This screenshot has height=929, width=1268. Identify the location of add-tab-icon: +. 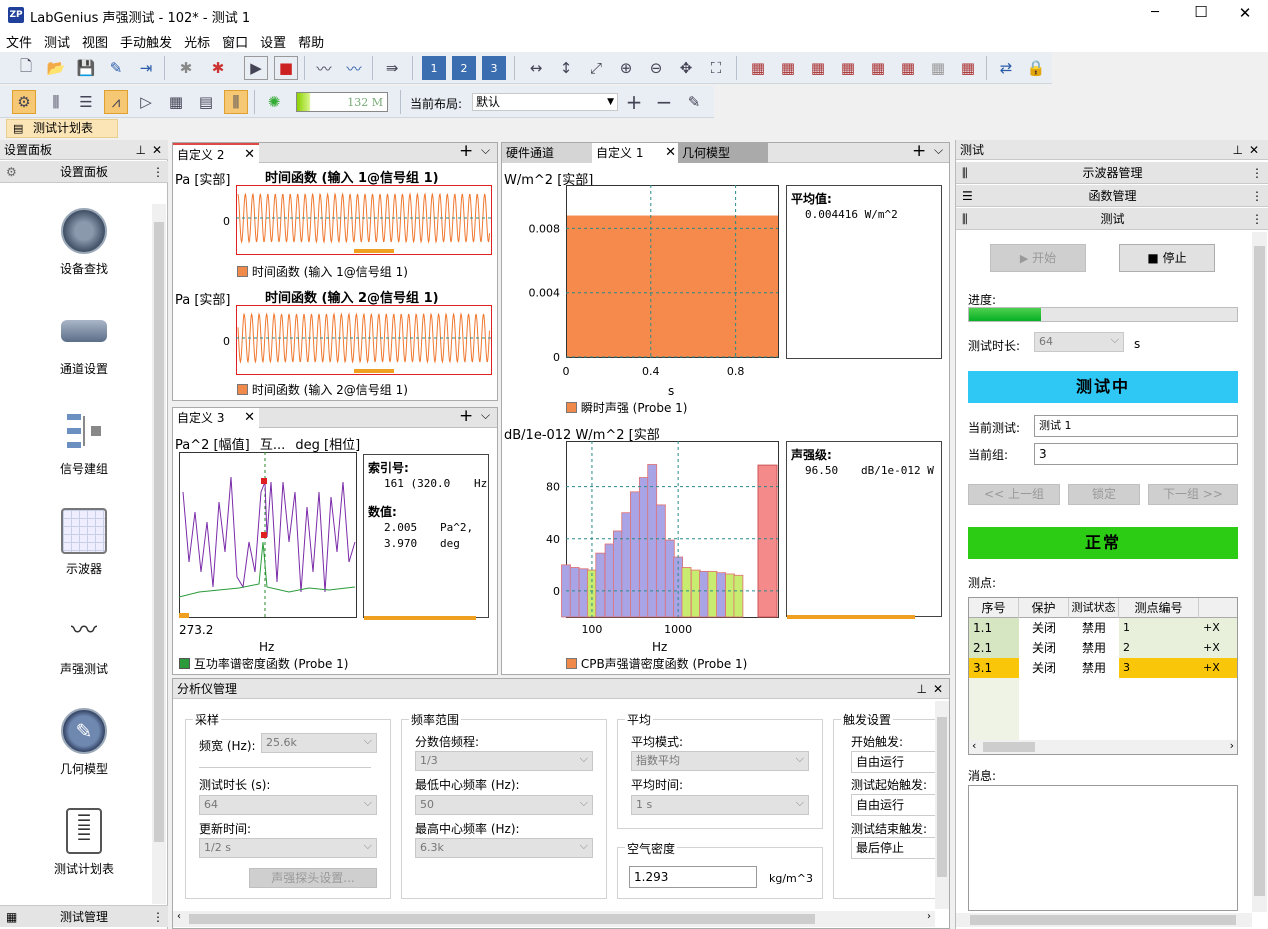
(466, 151).